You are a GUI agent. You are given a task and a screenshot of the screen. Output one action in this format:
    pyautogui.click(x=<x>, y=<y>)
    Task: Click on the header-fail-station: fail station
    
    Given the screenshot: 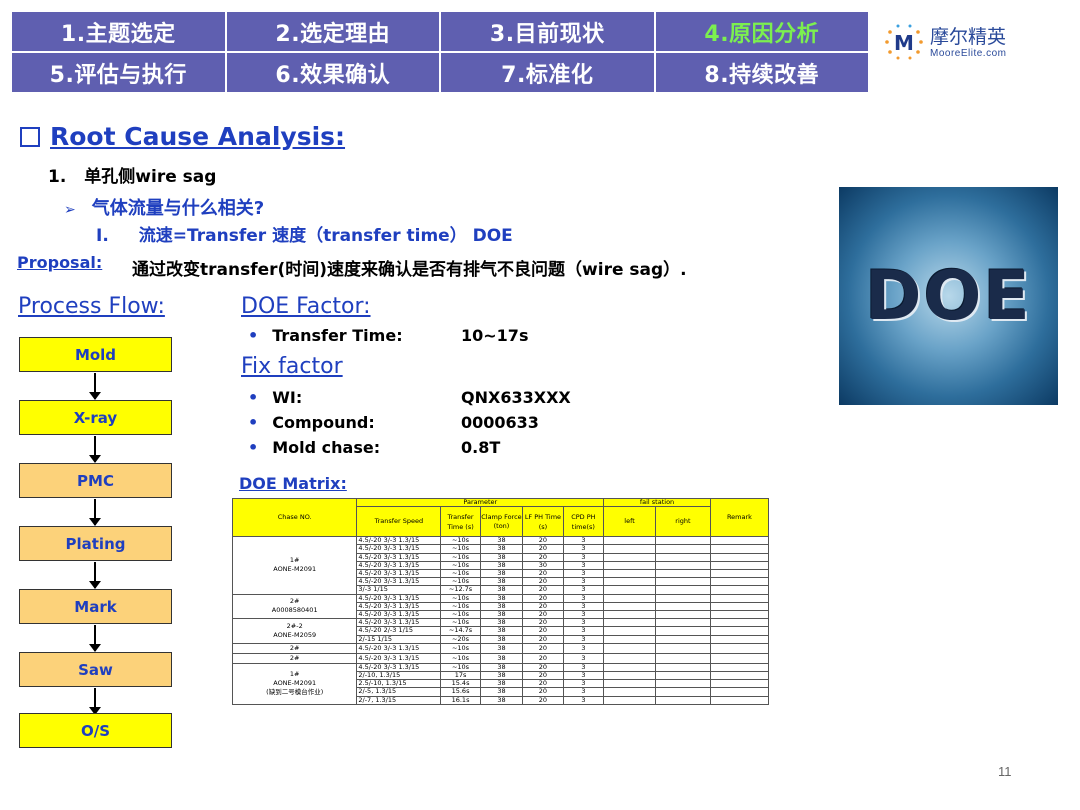 What is the action you would take?
    pyautogui.click(x=657, y=502)
    